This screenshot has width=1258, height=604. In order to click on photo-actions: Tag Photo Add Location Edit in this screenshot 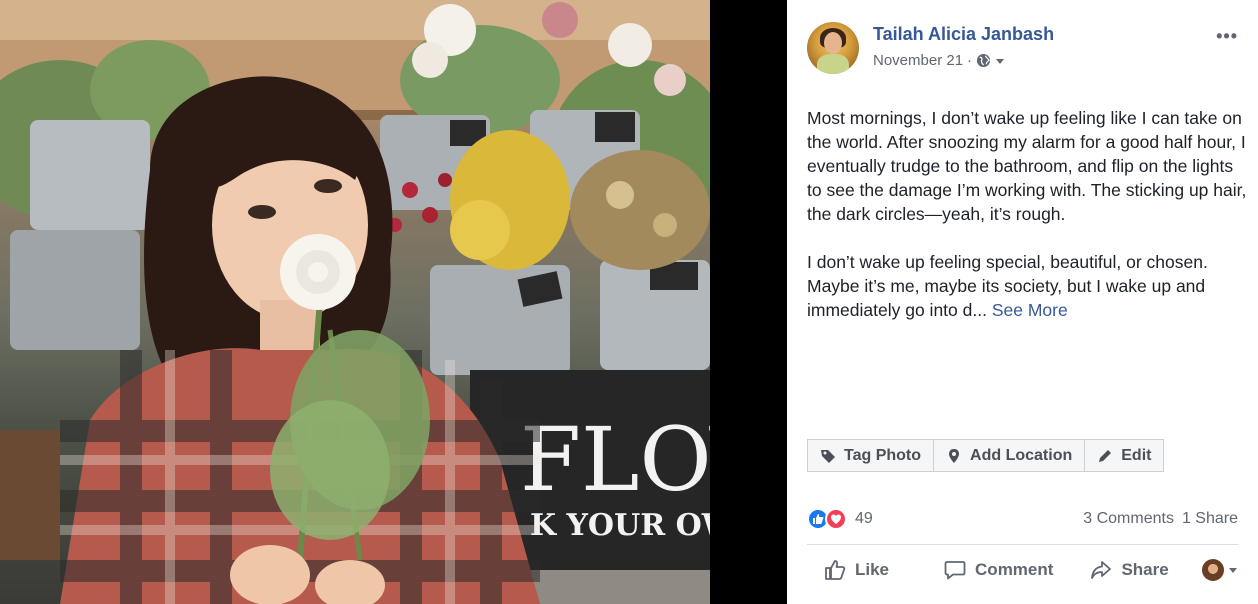, I will do `click(986, 455)`.